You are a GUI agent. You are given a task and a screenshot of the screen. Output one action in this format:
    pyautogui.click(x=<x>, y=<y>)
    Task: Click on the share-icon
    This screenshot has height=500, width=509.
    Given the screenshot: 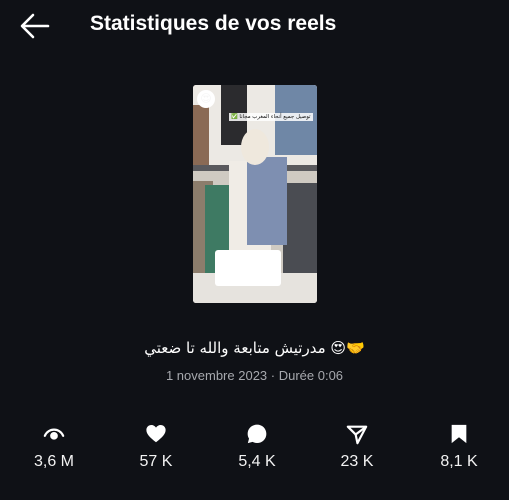 What is the action you would take?
    pyautogui.click(x=357, y=435)
    